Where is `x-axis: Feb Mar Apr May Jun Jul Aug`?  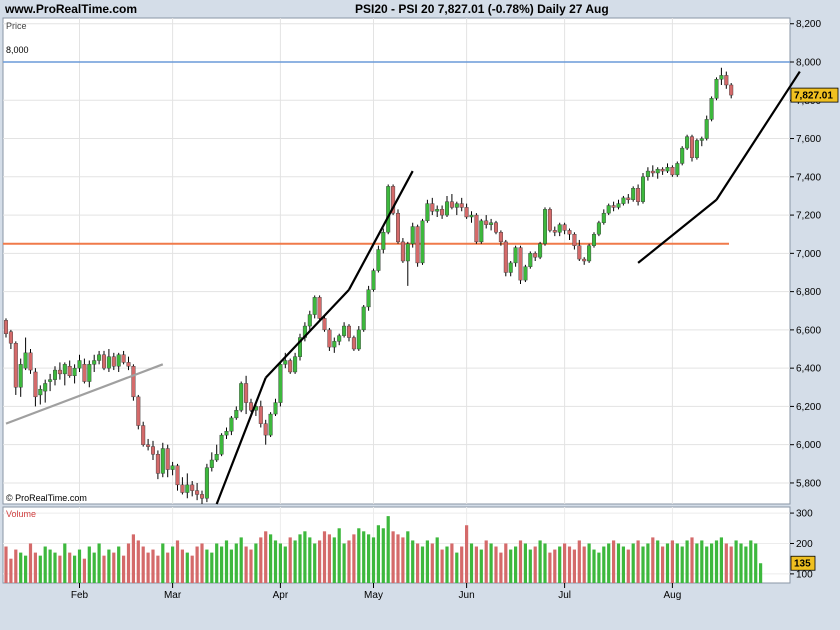
x-axis: Feb Mar Apr May Jun Jul Aug is located at coordinates (376, 592).